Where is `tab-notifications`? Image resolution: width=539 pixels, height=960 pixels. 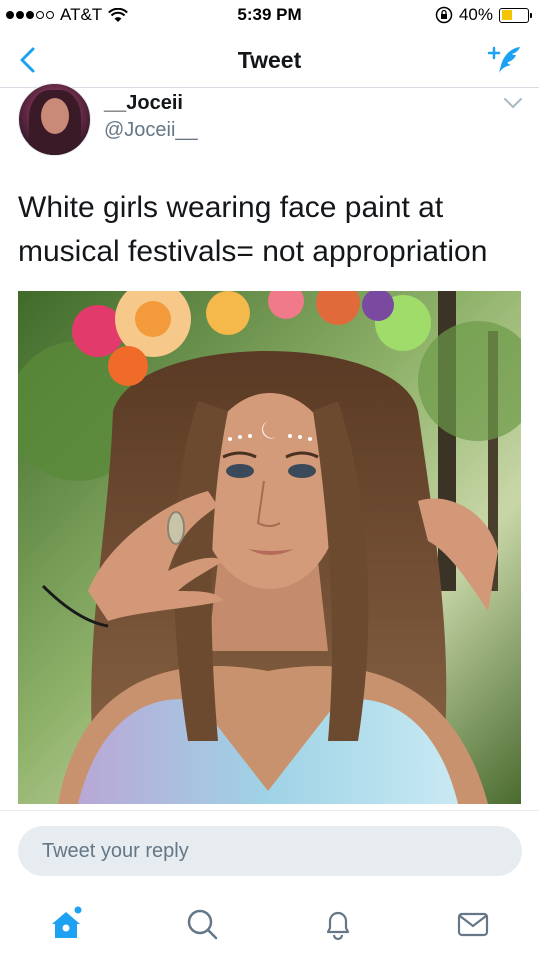
tab-notifications is located at coordinates (338, 924).